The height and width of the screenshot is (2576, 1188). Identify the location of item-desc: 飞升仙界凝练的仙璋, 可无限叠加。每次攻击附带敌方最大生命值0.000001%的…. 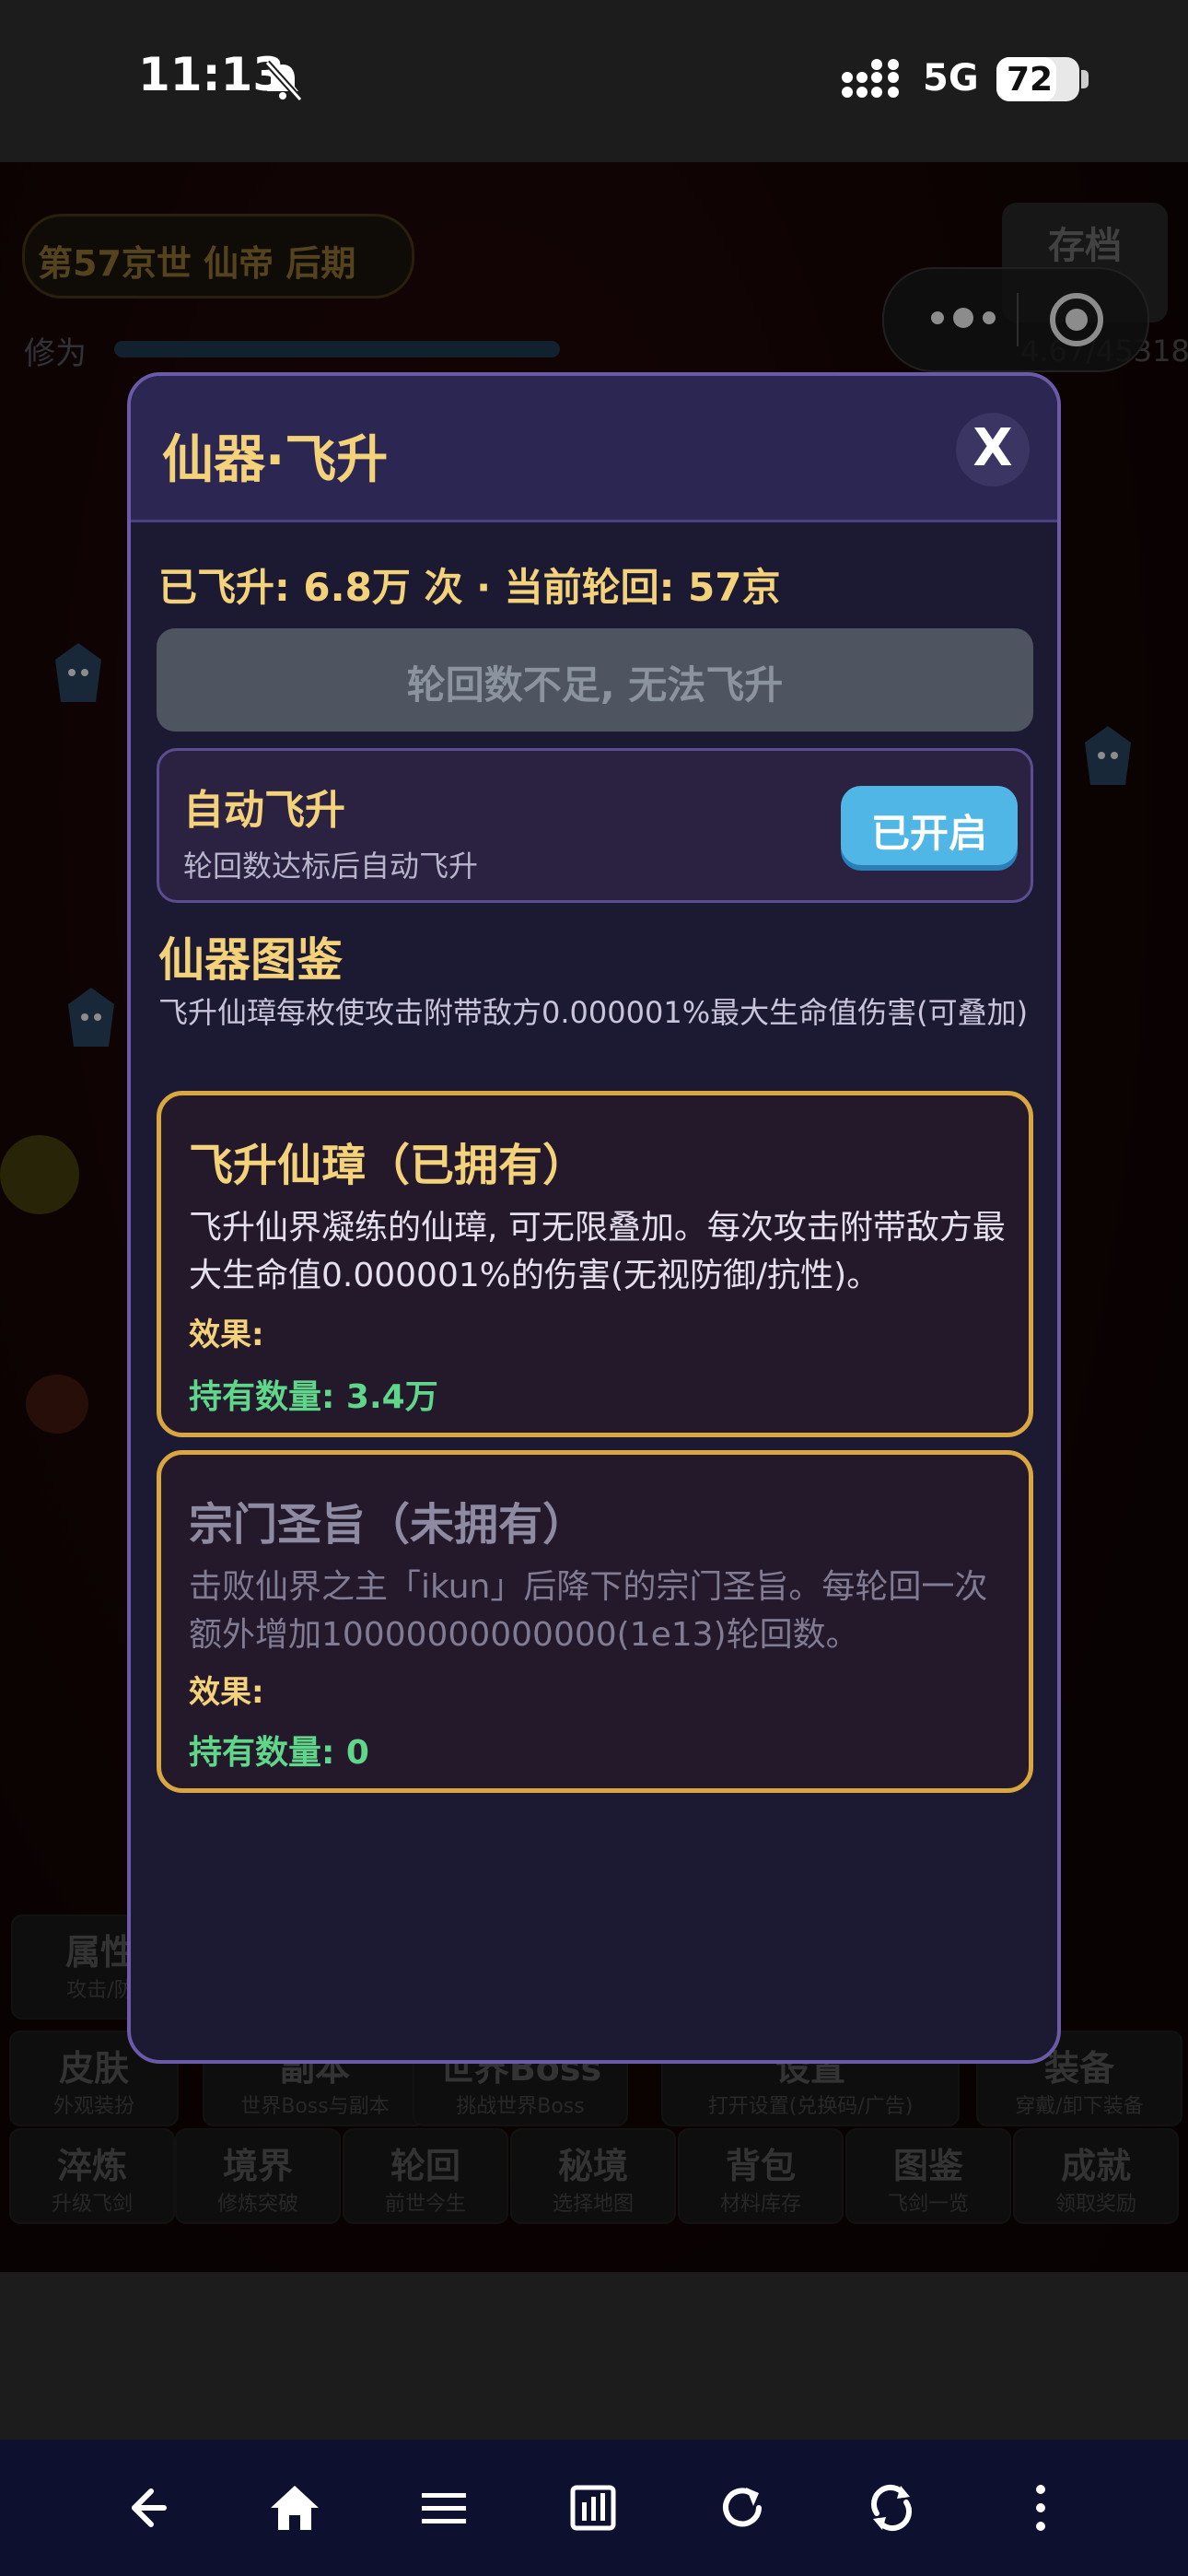
(597, 1251).